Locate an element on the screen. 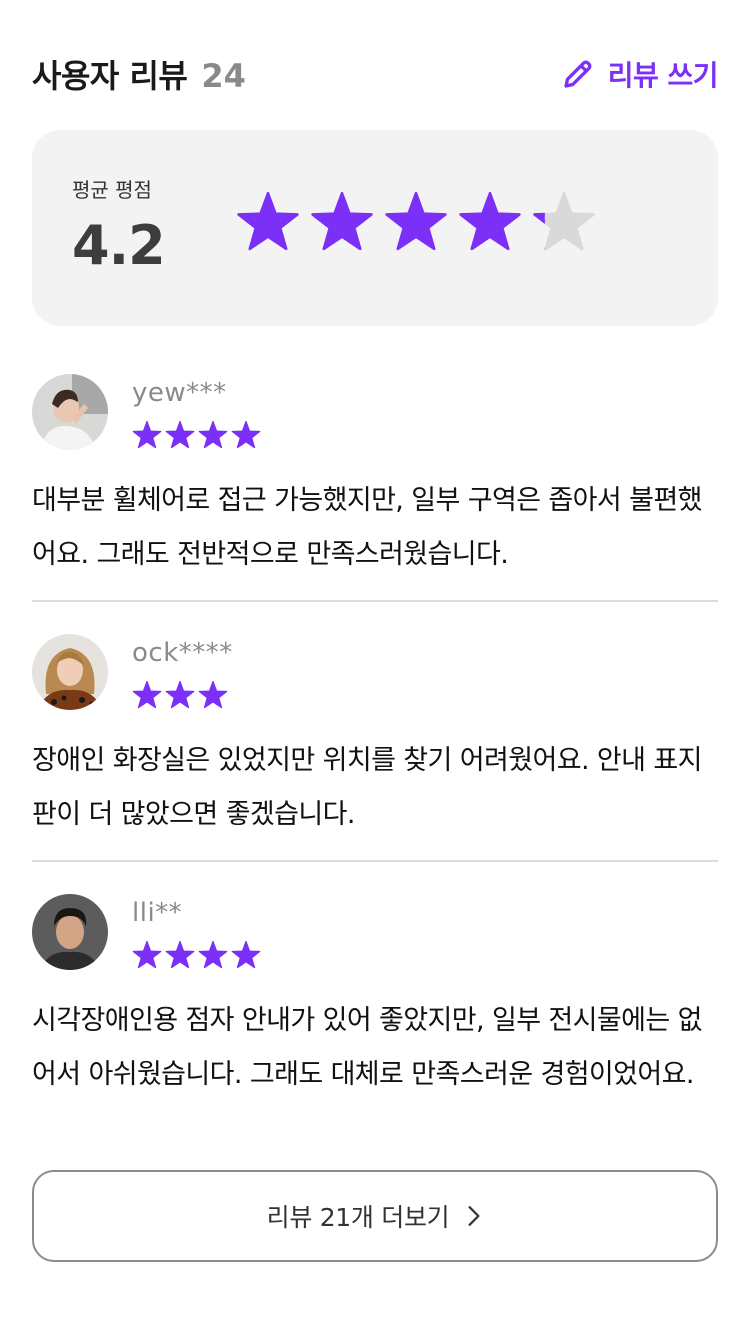 This screenshot has height=1334, width=750. more-reviews-button: 리뷰 21개 더보기 is located at coordinates (375, 1216).